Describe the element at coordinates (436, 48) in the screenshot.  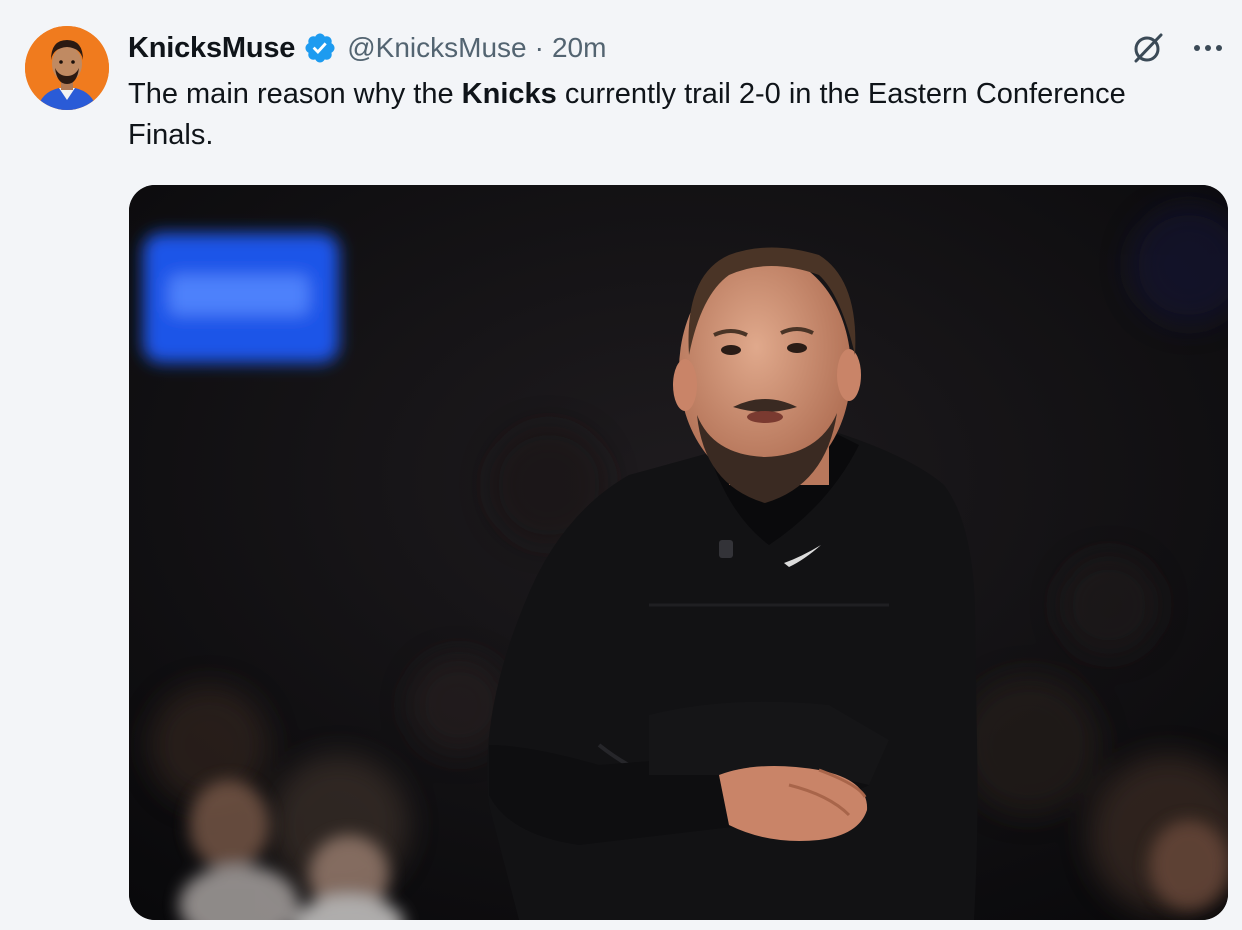
I see `user-handle: @KnicksMuse` at that location.